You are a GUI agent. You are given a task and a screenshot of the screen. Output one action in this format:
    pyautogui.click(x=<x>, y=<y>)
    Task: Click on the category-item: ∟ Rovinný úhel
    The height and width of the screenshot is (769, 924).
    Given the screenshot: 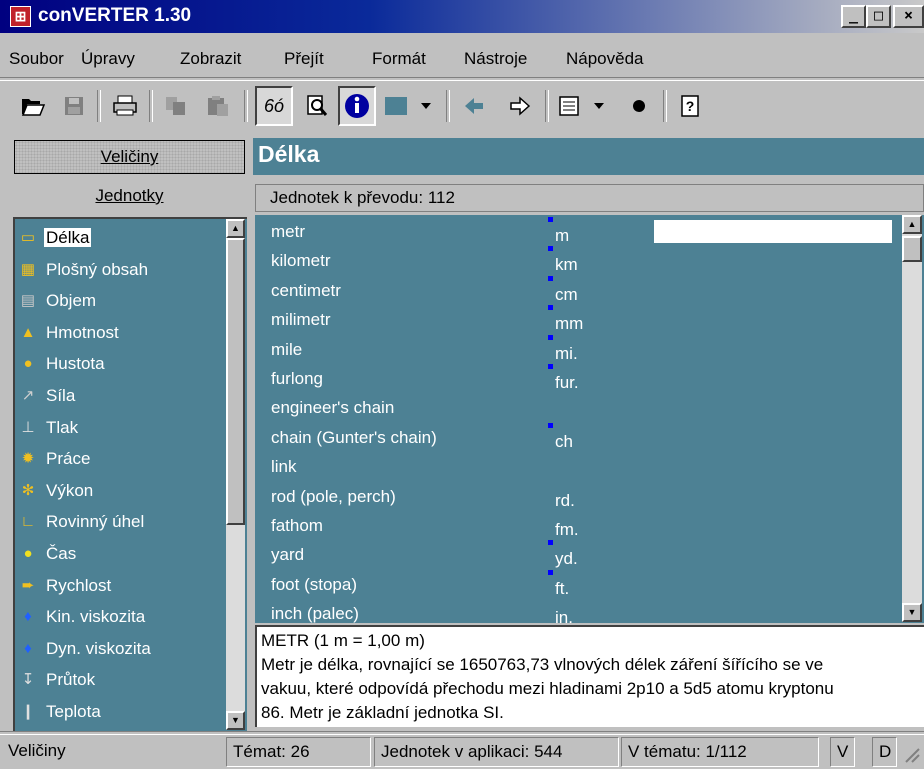 What is the action you would take?
    pyautogui.click(x=122, y=521)
    